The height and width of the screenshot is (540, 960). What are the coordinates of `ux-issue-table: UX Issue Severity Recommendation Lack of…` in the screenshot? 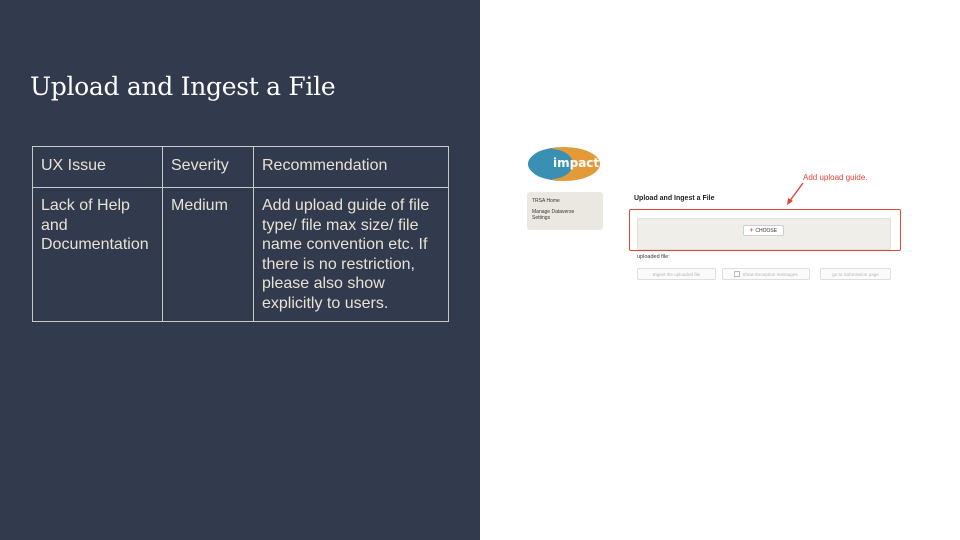 It's located at (240, 234).